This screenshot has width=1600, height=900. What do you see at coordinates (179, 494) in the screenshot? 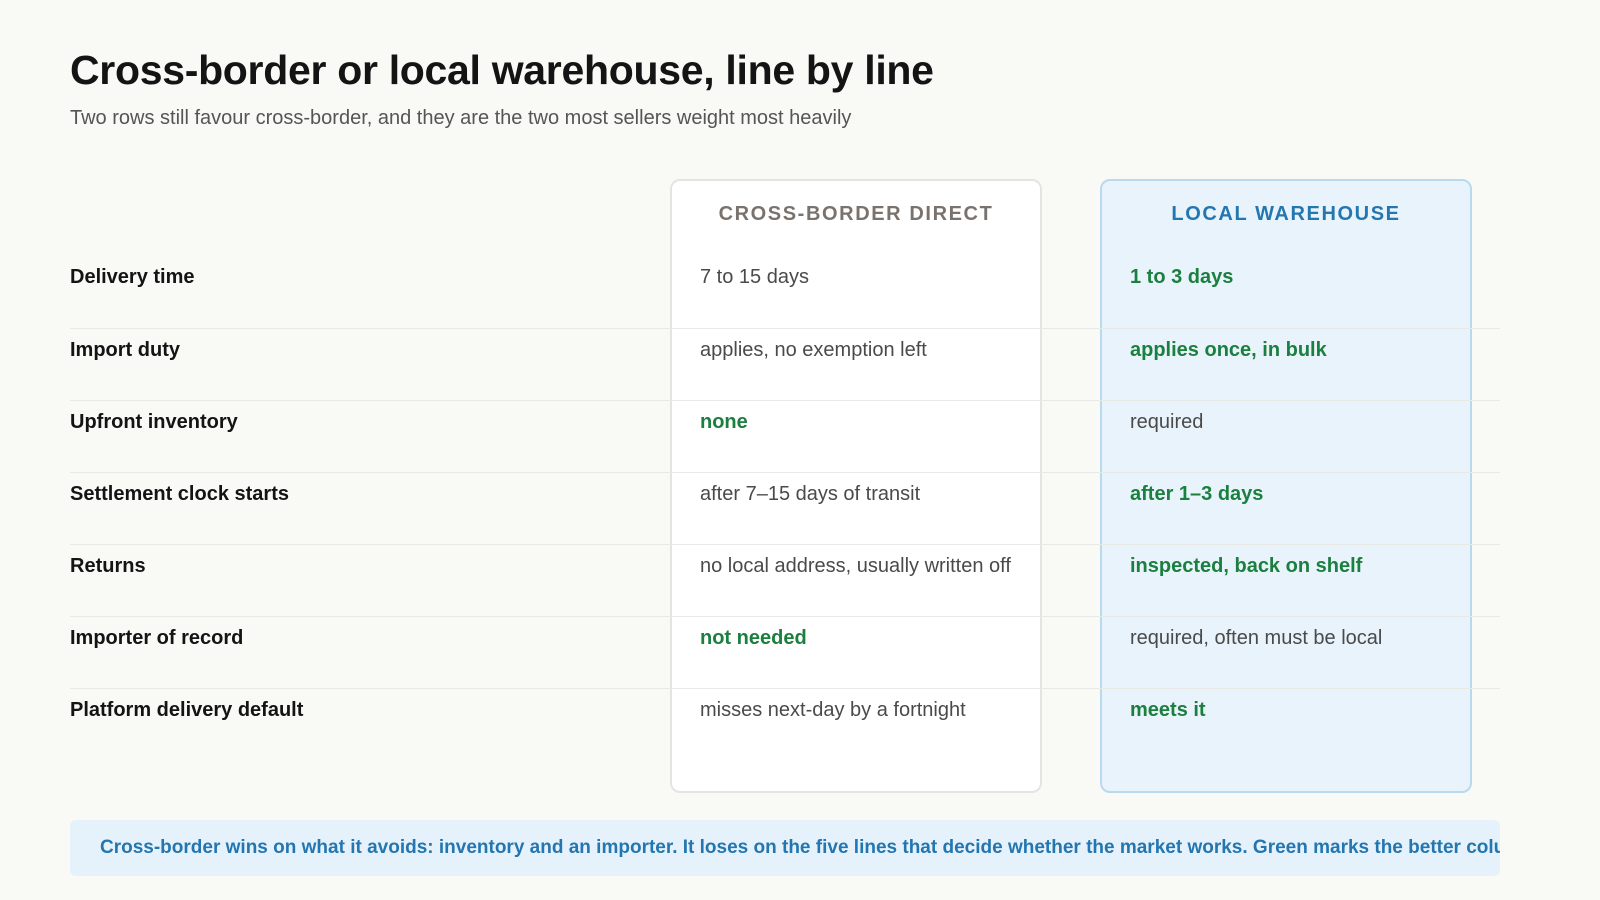
I see `row-label: Settlement clock starts` at bounding box center [179, 494].